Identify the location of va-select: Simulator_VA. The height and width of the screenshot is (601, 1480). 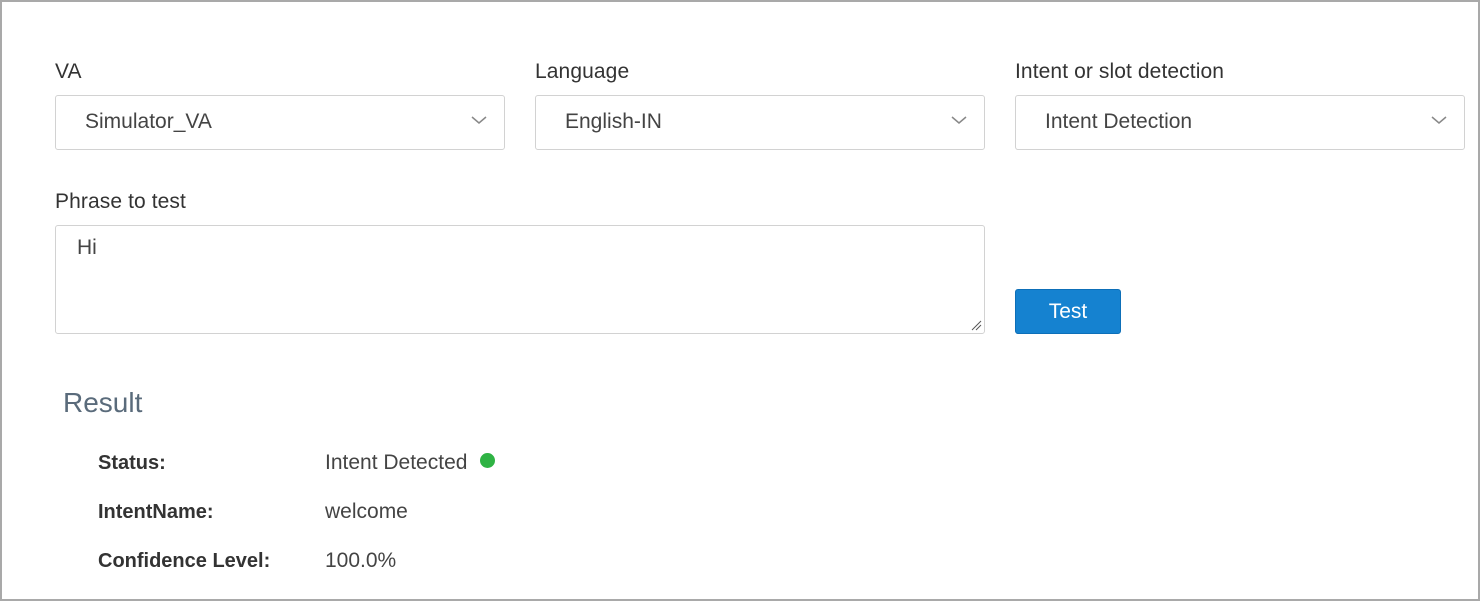
(280, 122).